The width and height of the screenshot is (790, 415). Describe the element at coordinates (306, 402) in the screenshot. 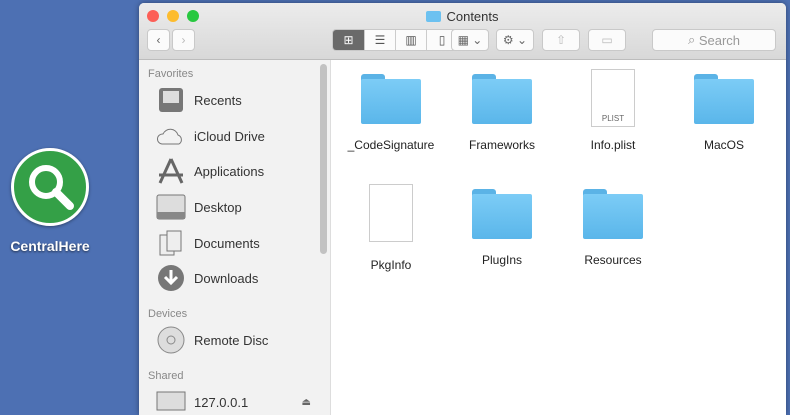

I see `eject-icon: ⏏` at that location.